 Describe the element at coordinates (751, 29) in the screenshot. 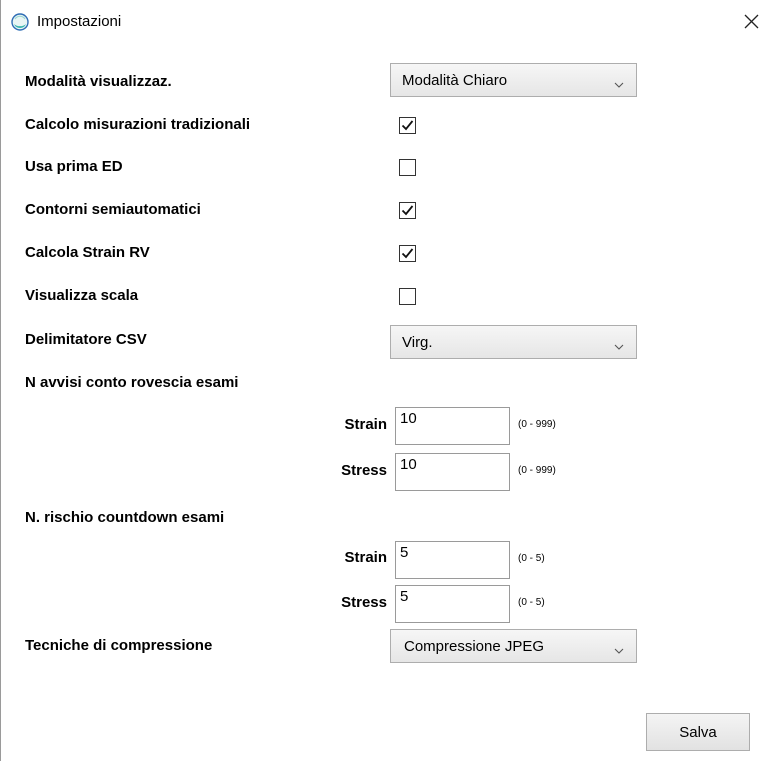

I see `close-icon` at that location.